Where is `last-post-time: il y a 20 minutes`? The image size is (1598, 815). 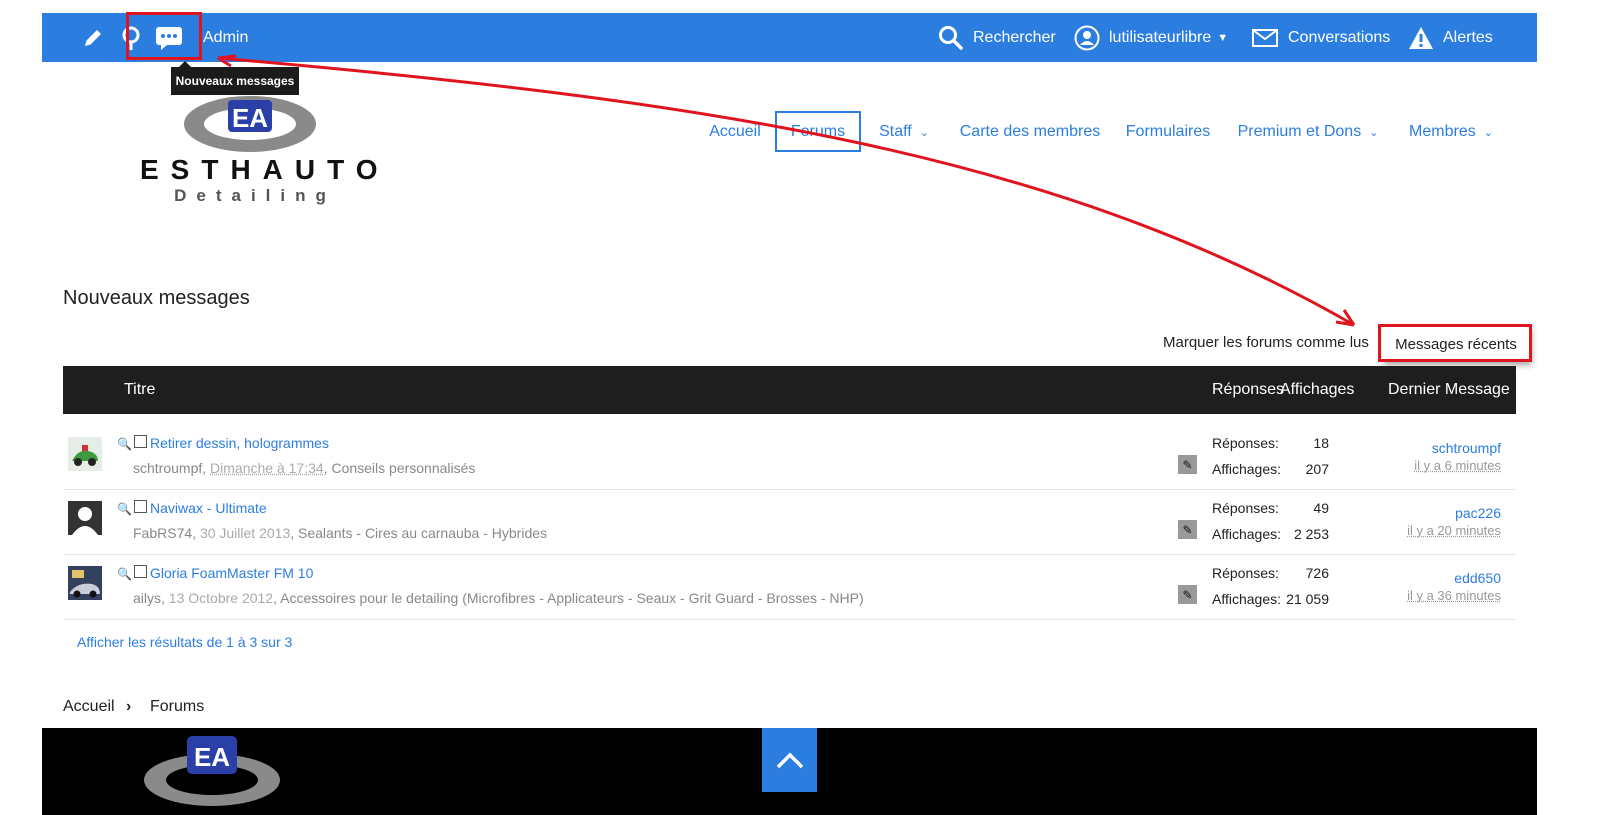
last-post-time: il y a 20 minutes is located at coordinates (1454, 530).